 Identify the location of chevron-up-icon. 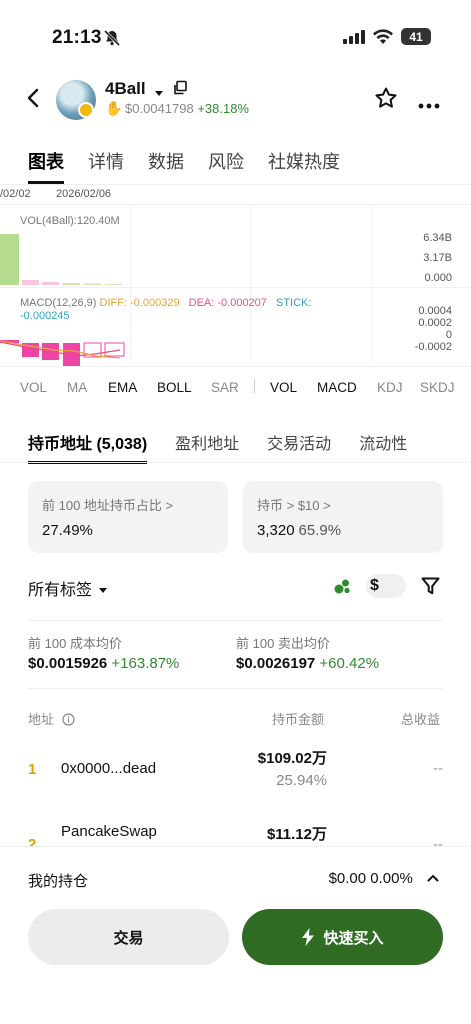
(433, 878).